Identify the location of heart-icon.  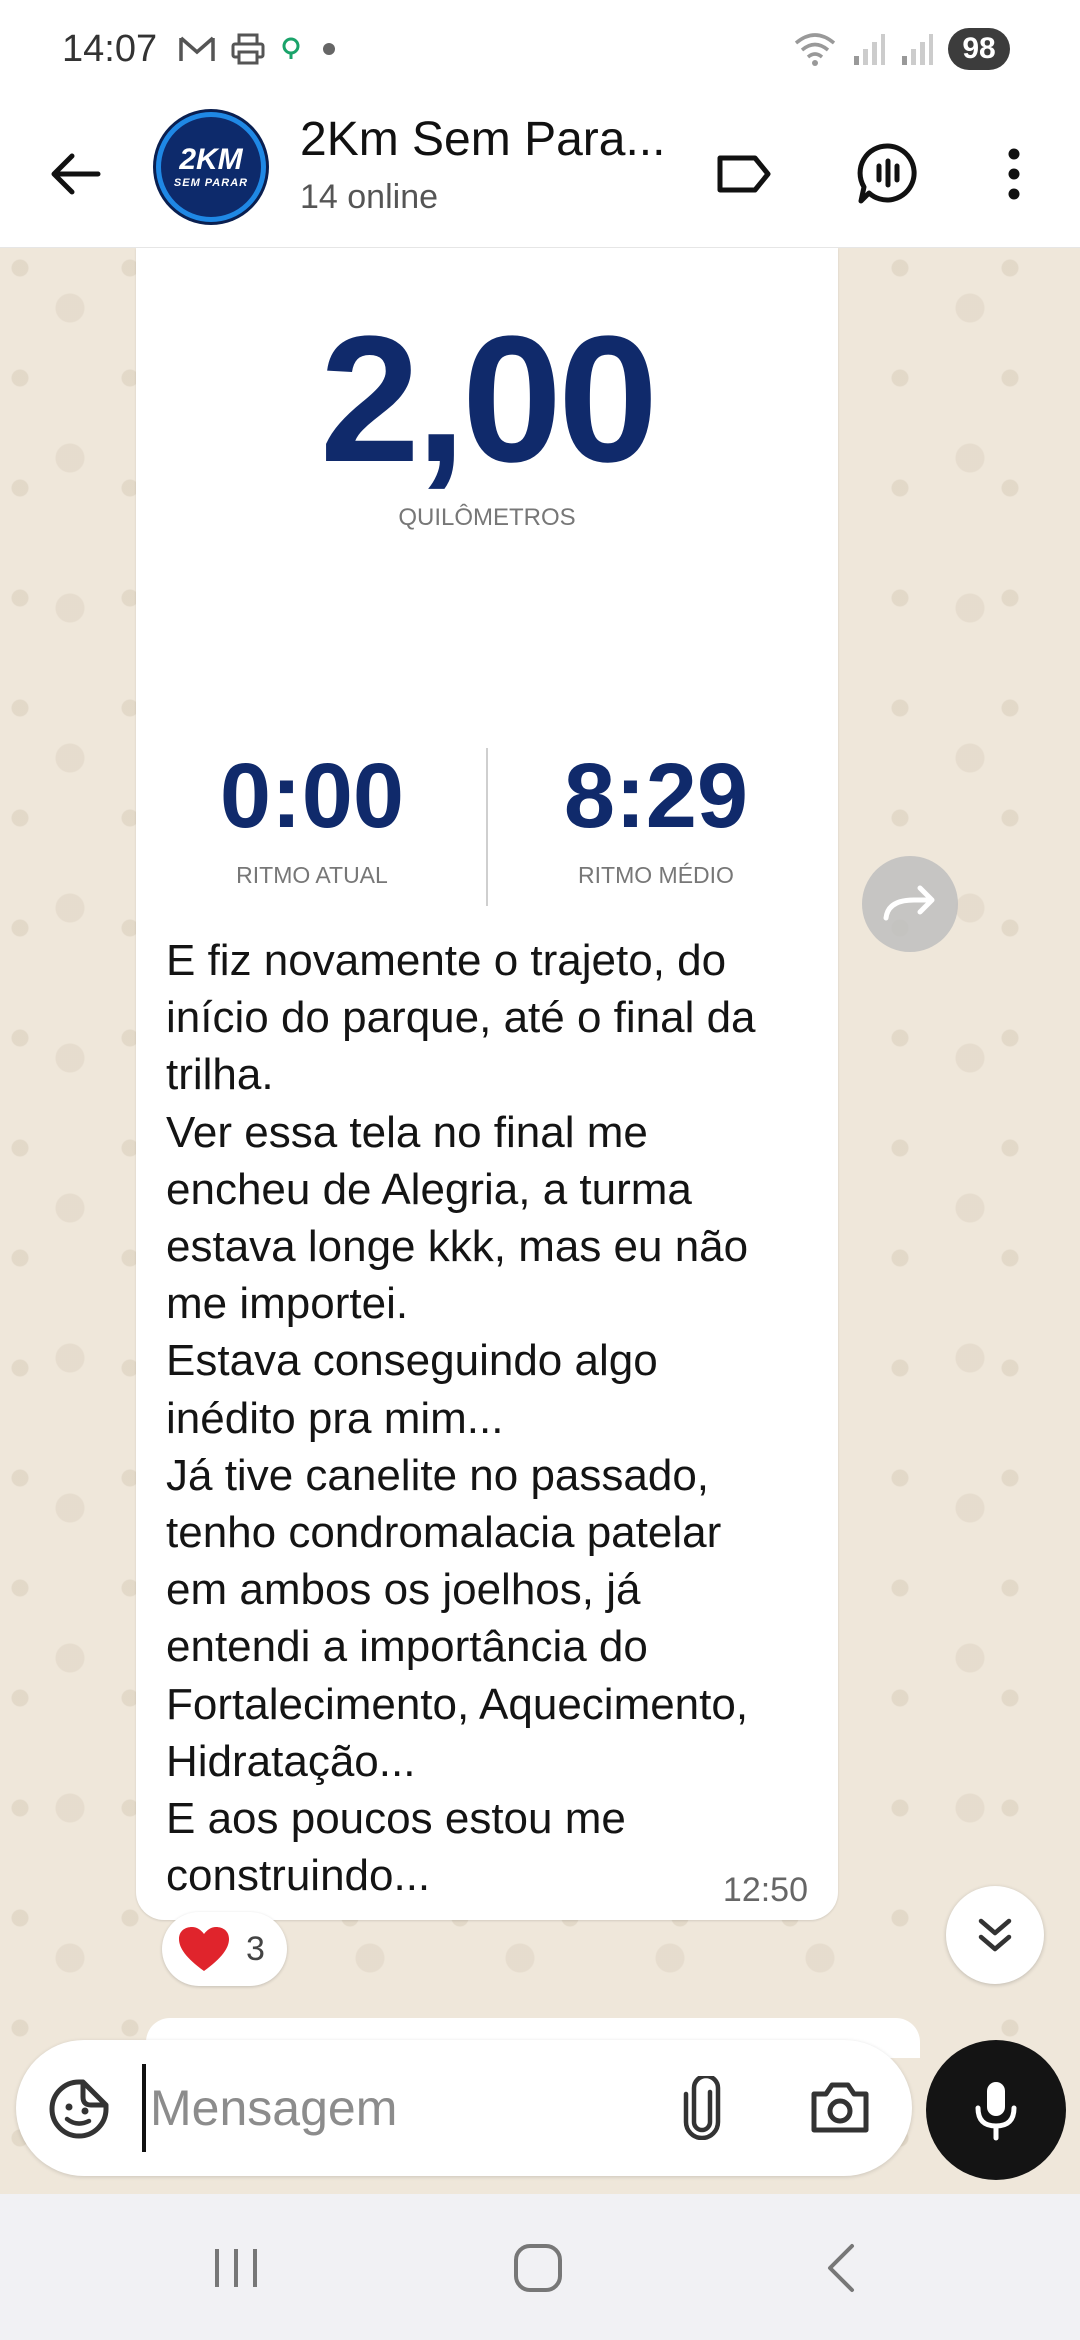
(204, 1949).